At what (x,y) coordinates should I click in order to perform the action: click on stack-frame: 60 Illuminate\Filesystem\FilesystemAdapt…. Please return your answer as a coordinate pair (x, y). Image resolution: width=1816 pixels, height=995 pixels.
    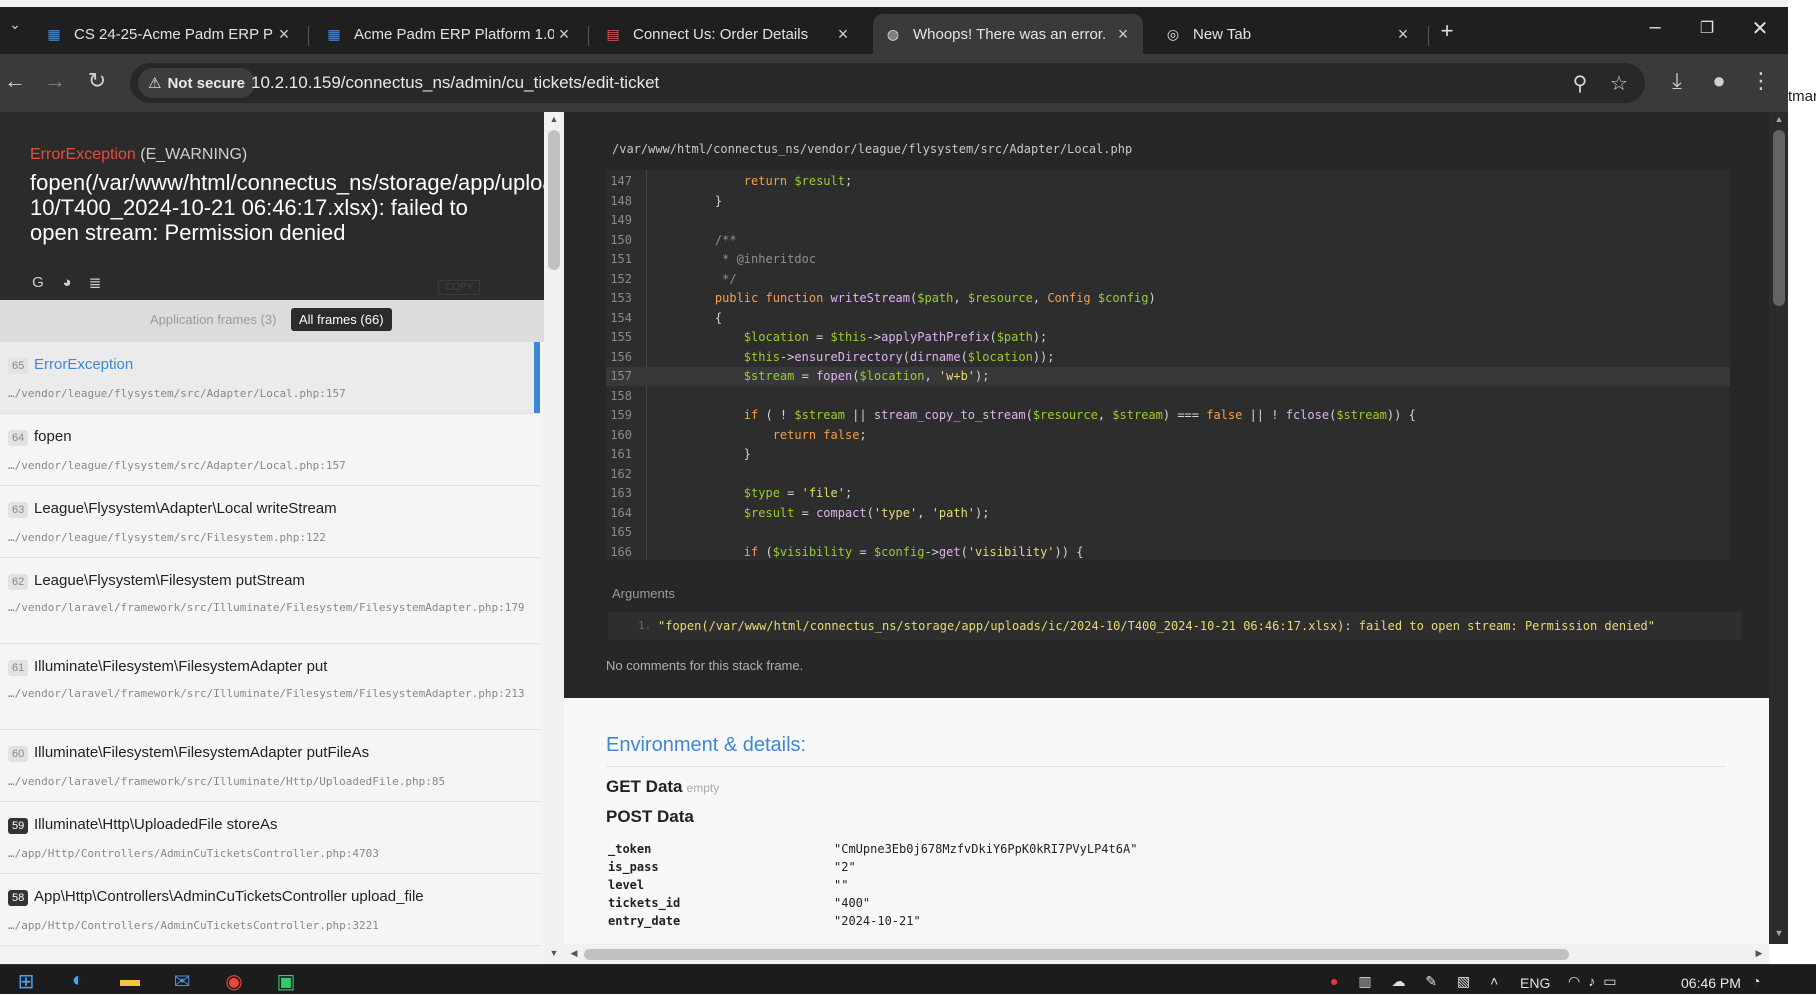
    Looking at the image, I should click on (270, 766).